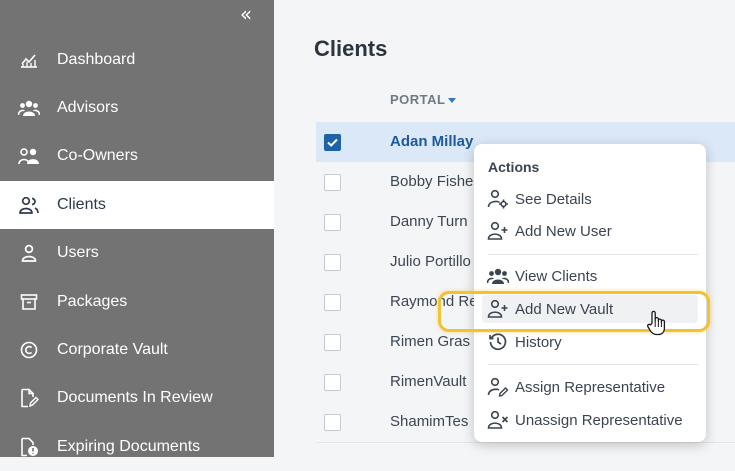  I want to click on user-icon, so click(29, 253).